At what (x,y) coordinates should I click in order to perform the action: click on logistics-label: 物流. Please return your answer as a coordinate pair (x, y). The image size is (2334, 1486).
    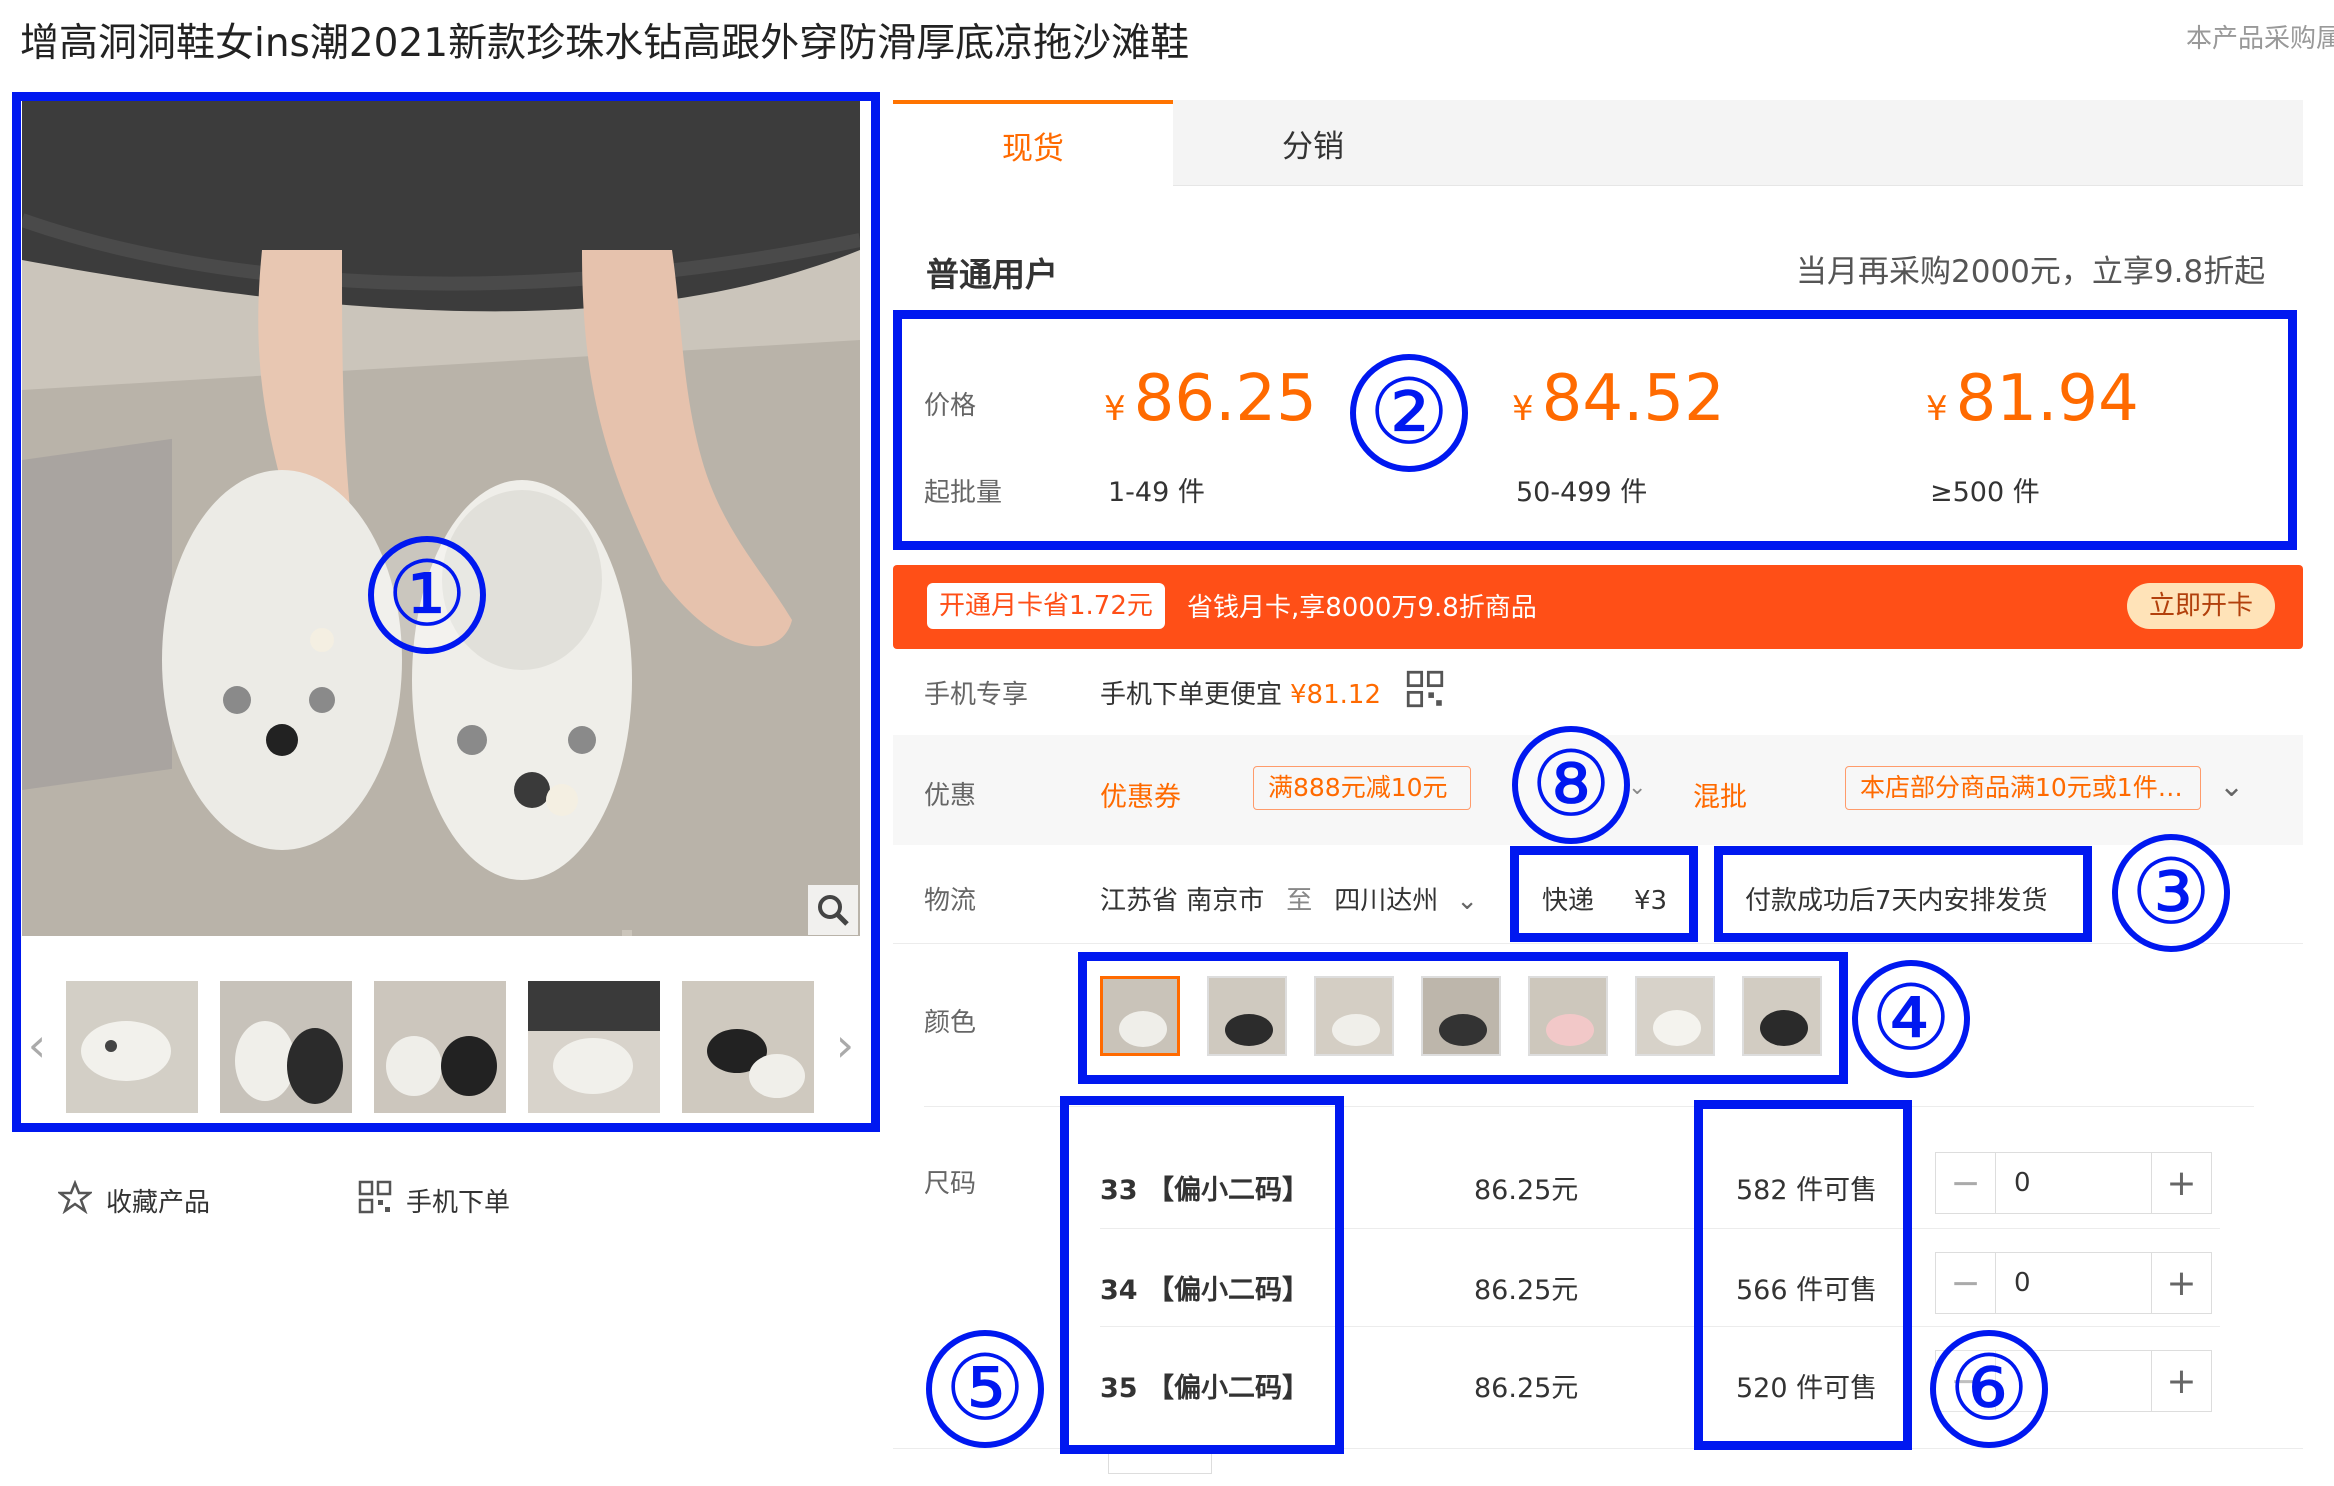
    Looking at the image, I should click on (950, 901).